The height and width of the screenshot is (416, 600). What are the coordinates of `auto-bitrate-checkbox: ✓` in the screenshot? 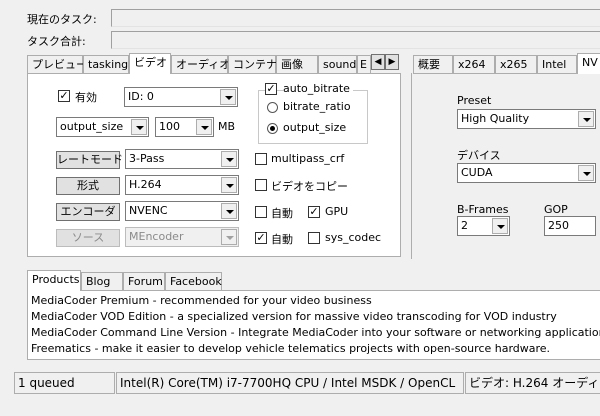 It's located at (271, 89).